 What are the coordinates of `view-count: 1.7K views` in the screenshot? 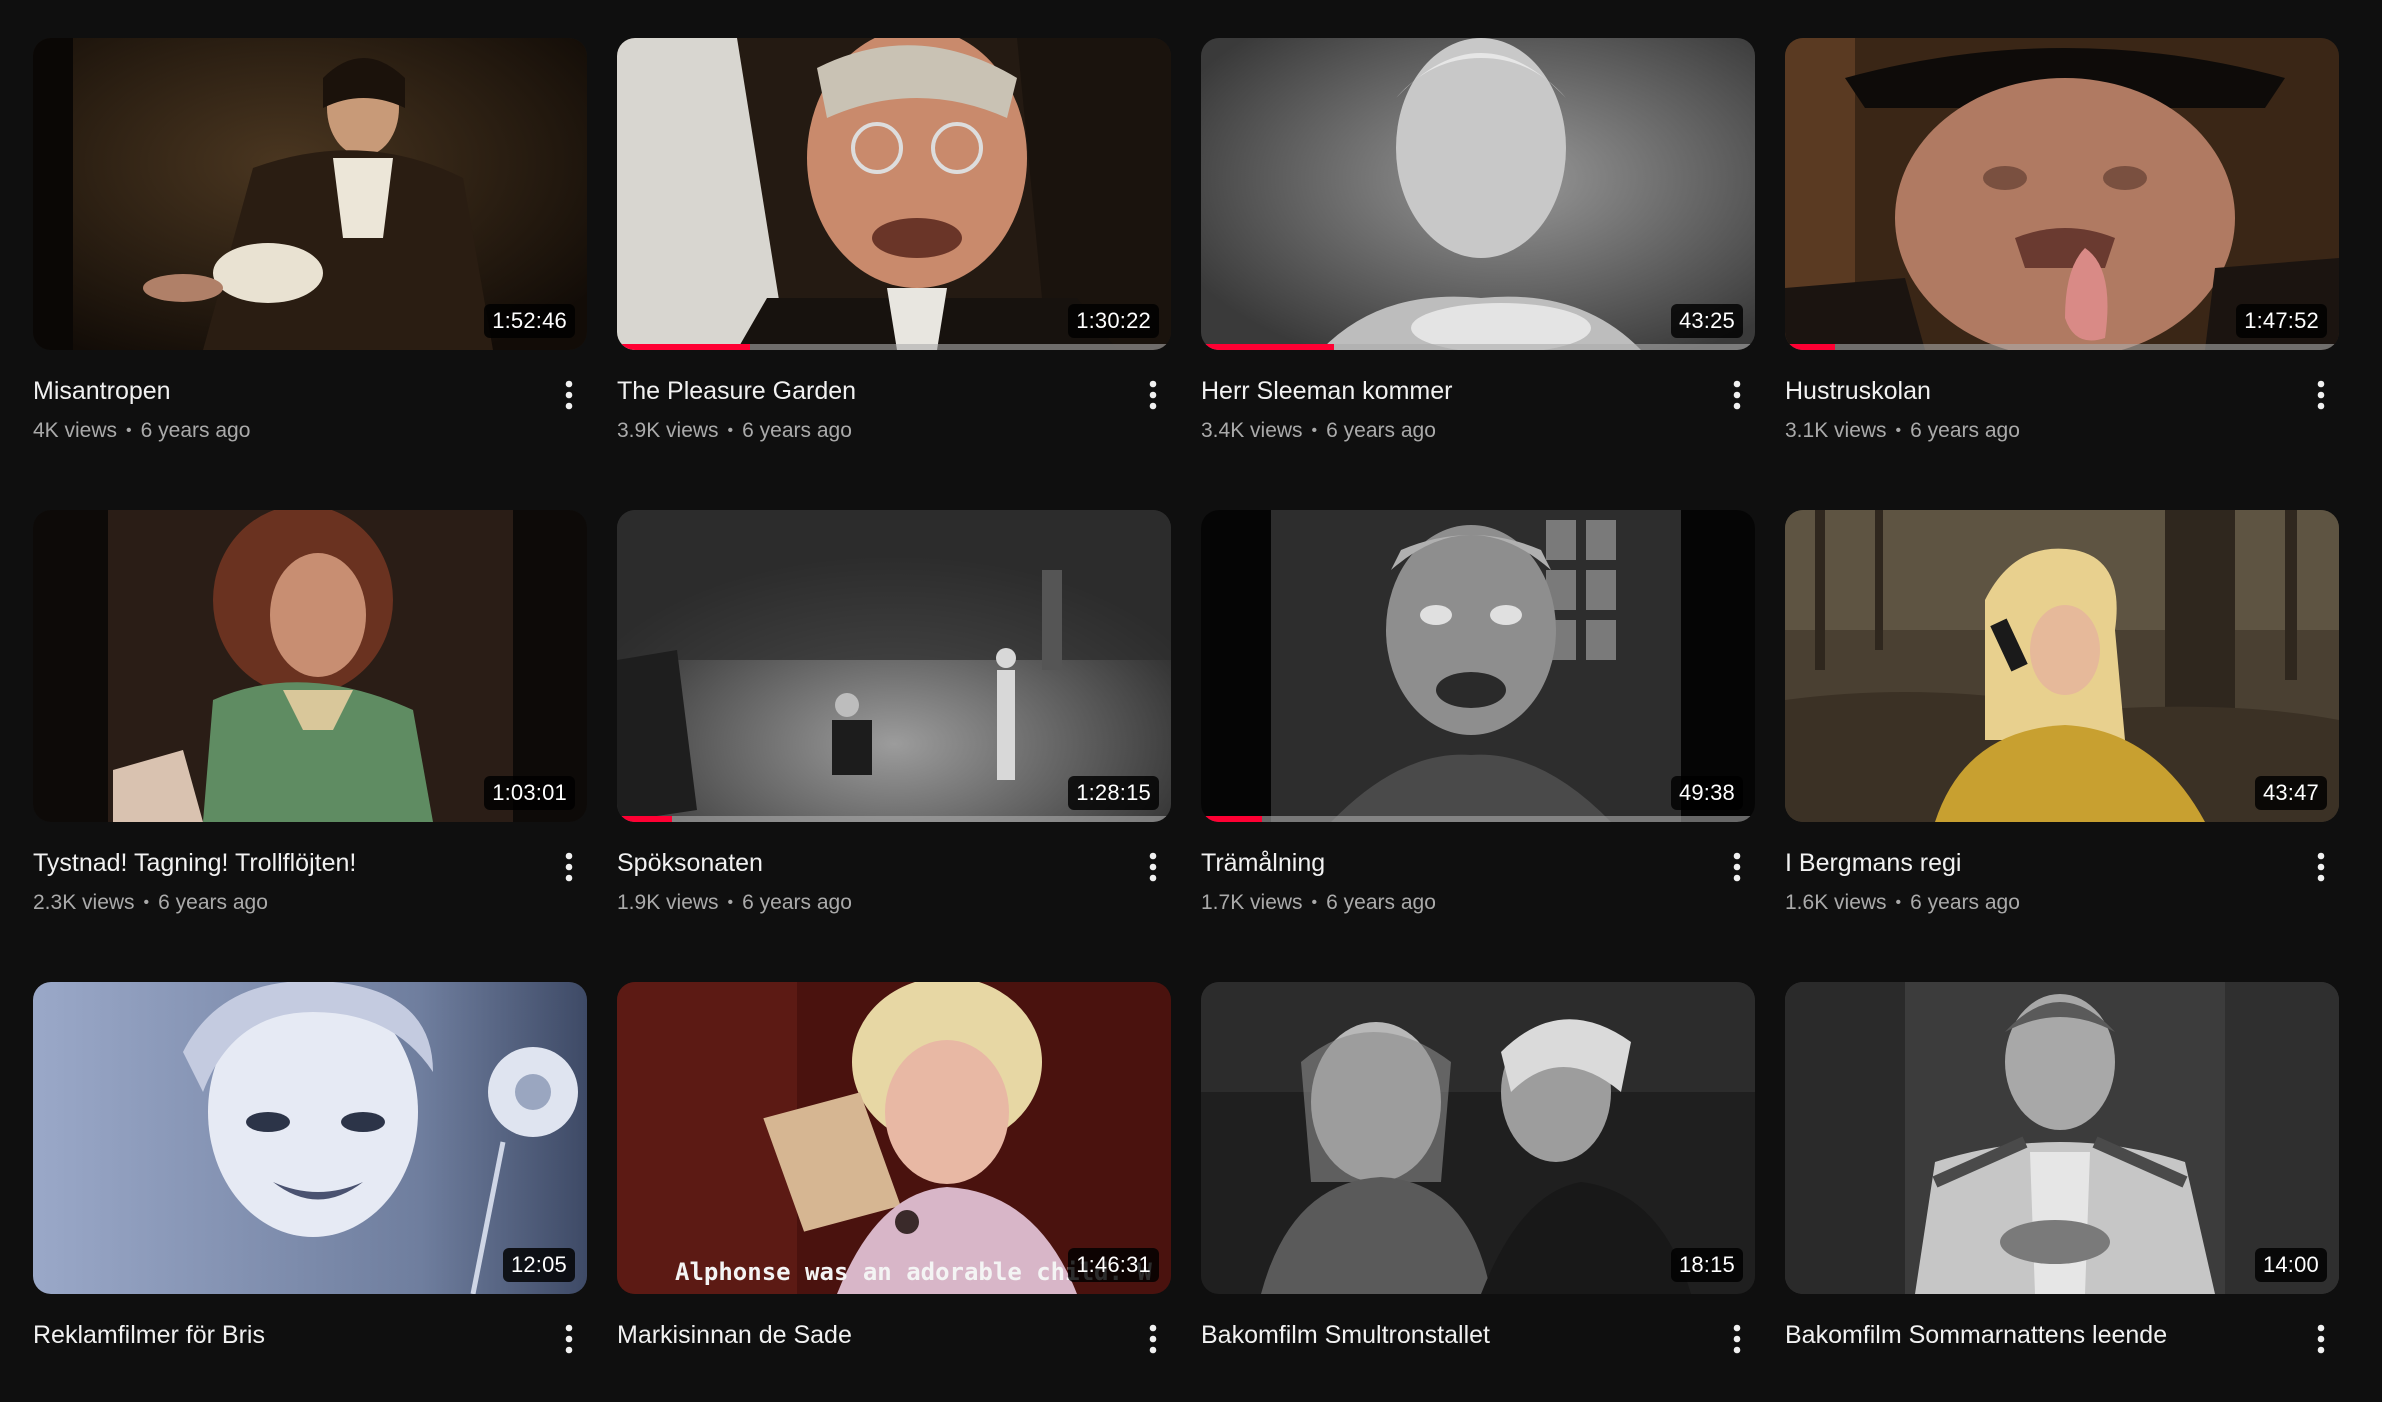 It's located at (1252, 902).